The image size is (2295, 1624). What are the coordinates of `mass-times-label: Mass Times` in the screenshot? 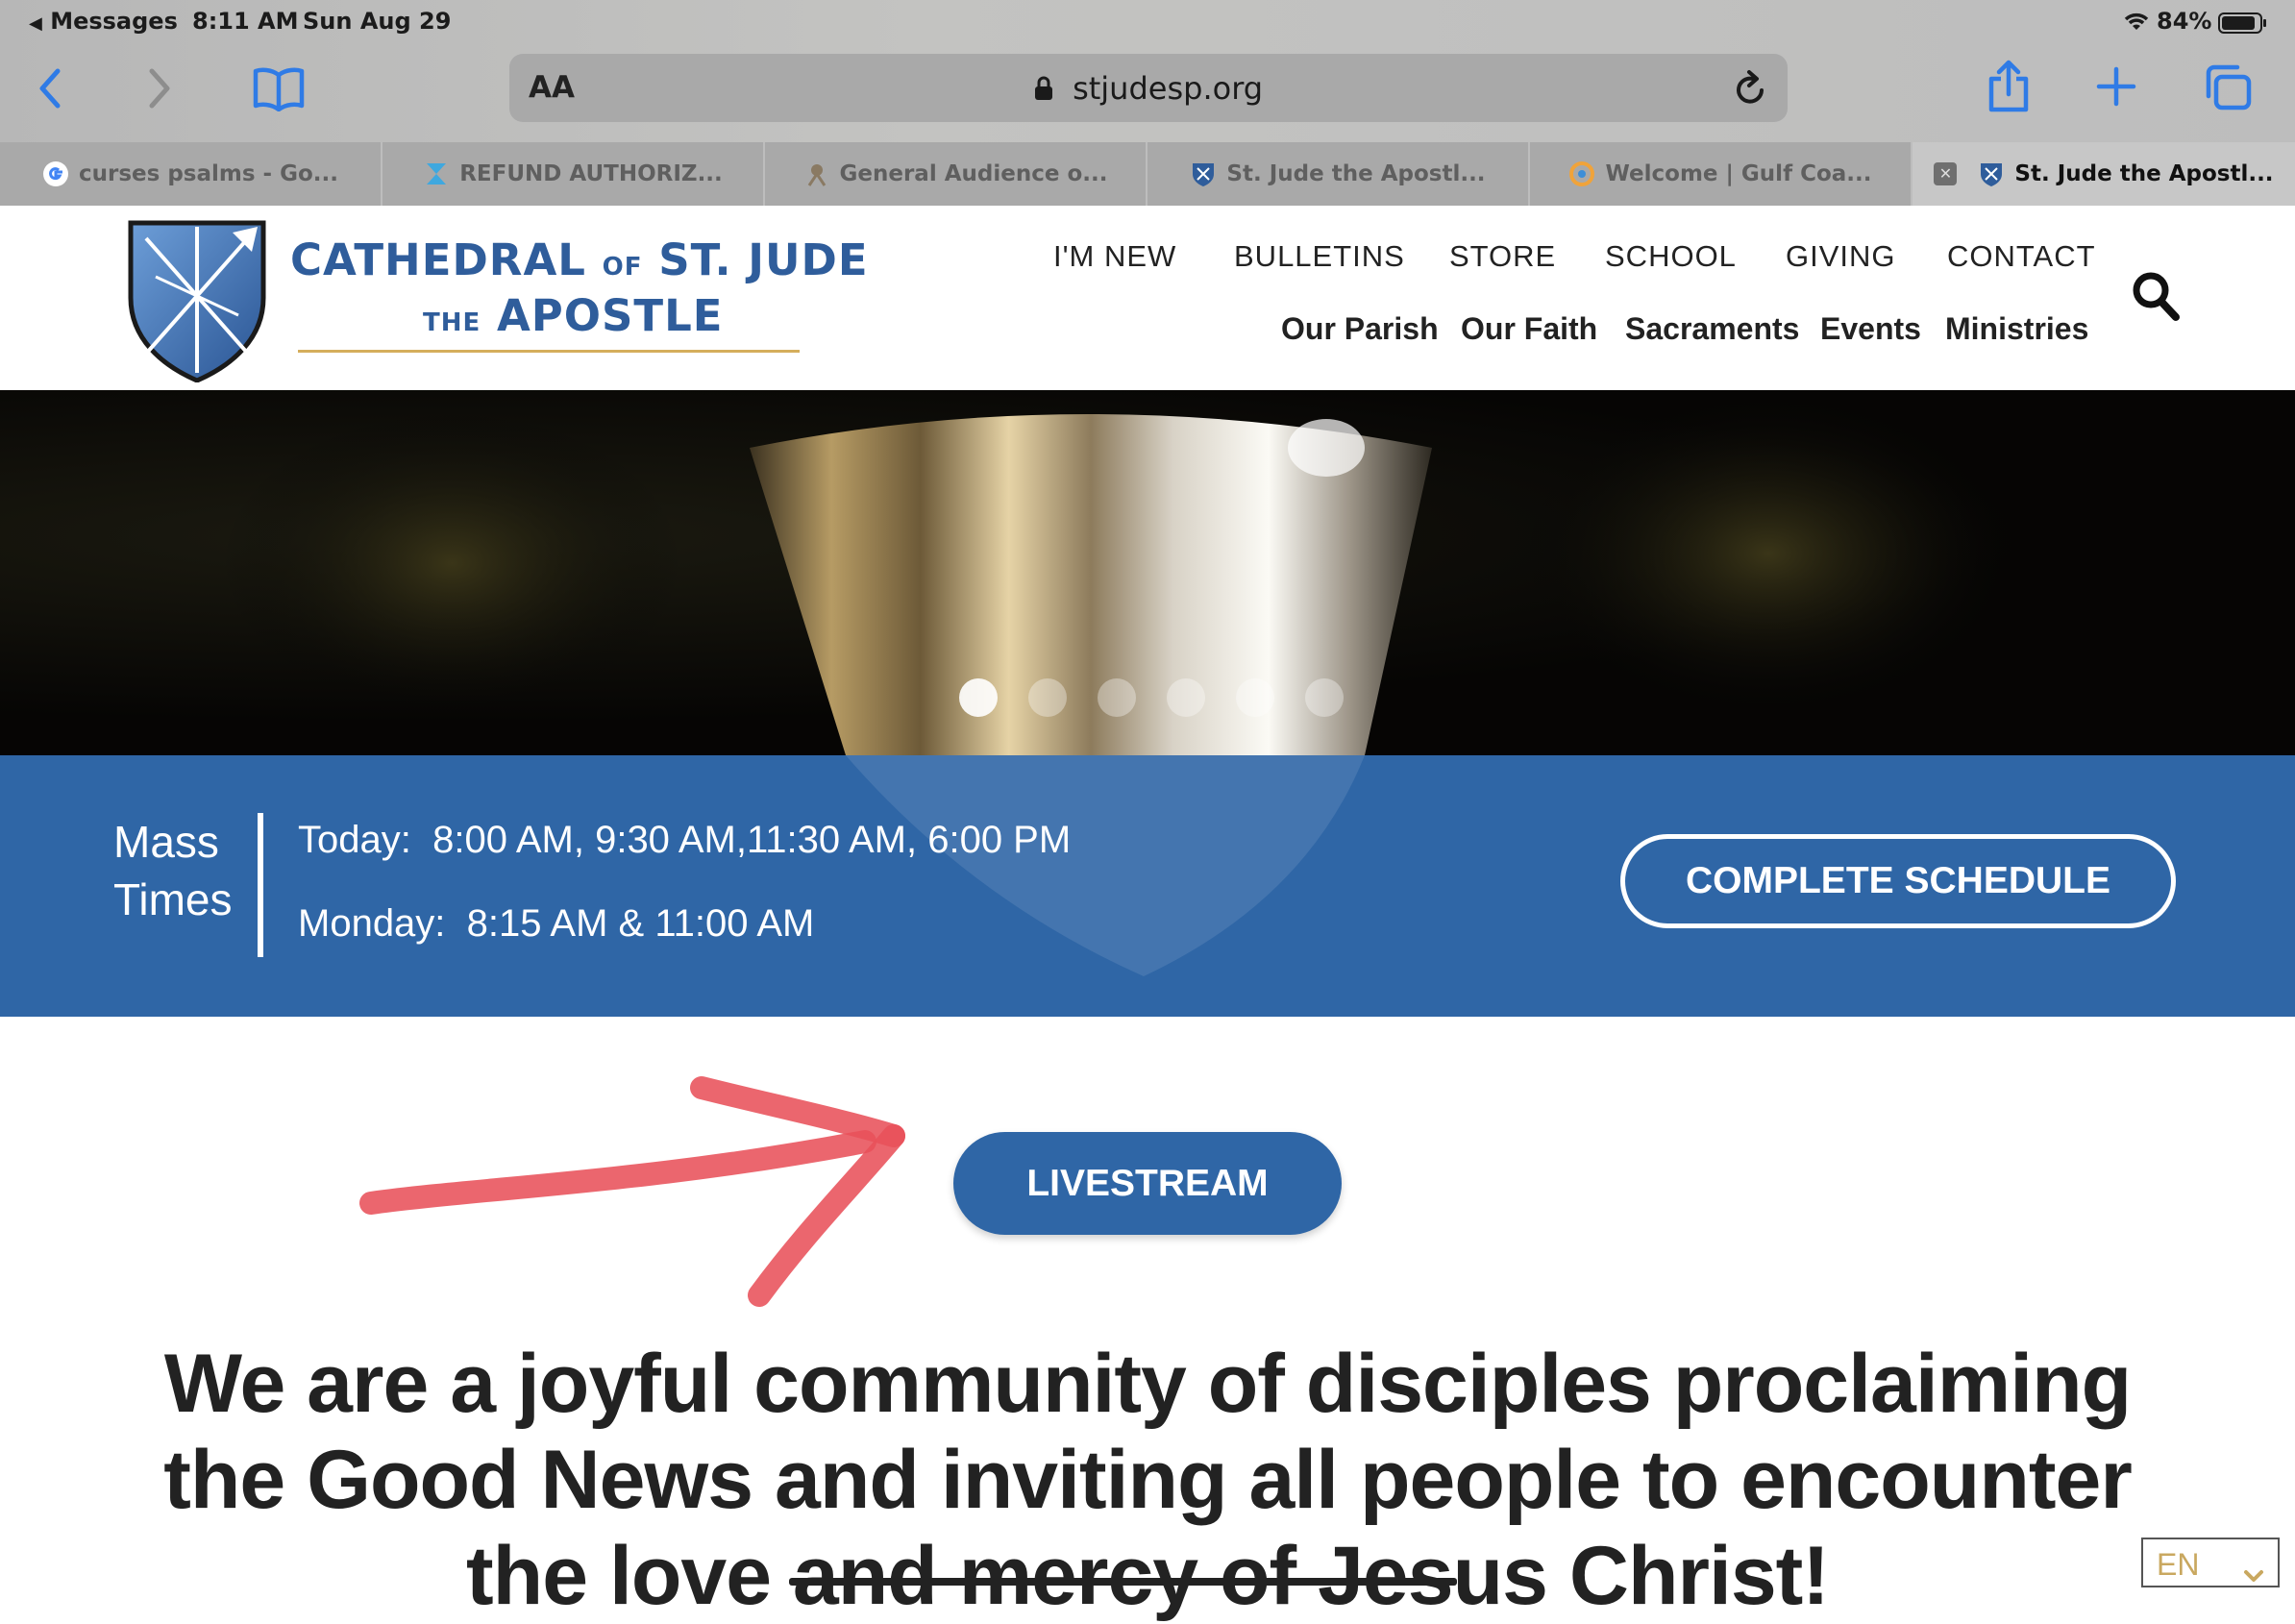 It's located at (173, 870).